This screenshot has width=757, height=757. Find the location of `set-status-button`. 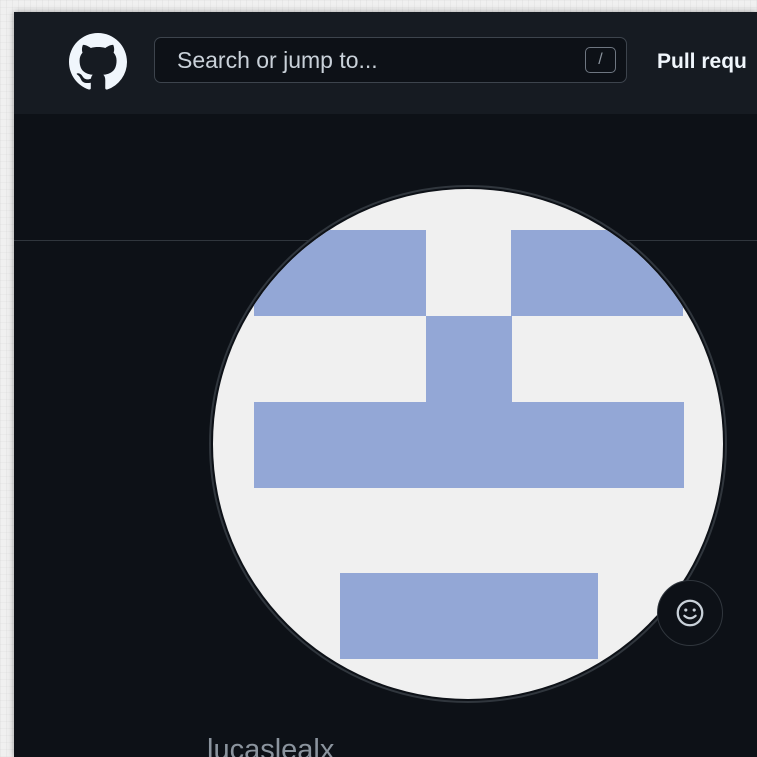

set-status-button is located at coordinates (690, 613).